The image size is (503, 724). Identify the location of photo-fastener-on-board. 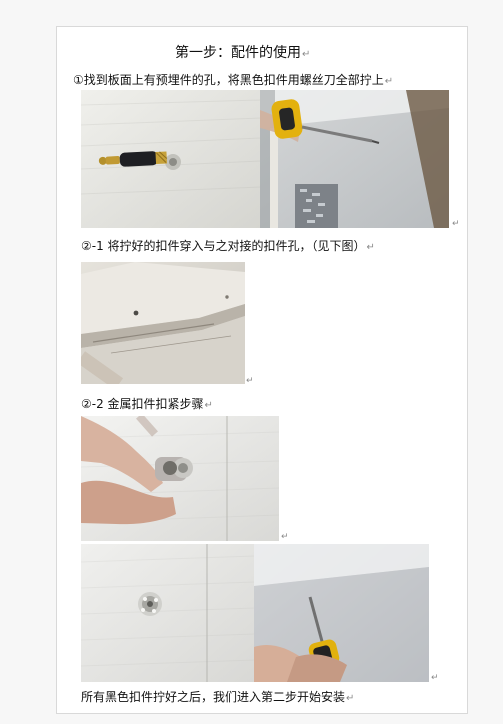
(171, 159).